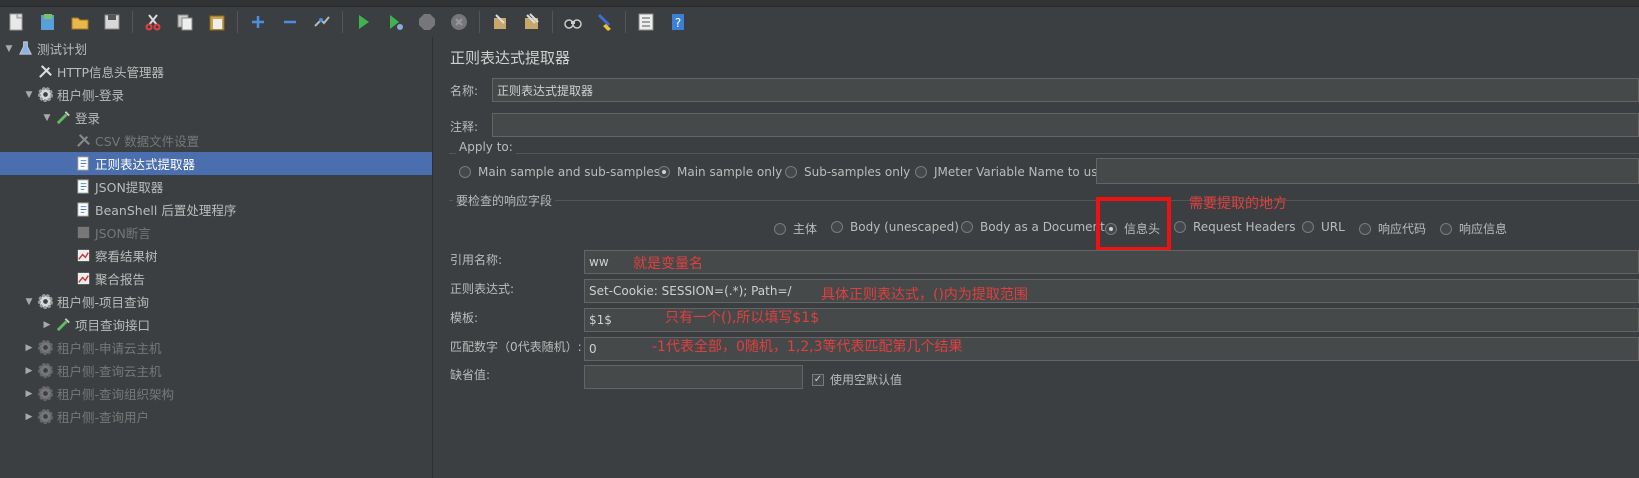  Describe the element at coordinates (395, 22) in the screenshot. I see `start-no-pauses-icon` at that location.